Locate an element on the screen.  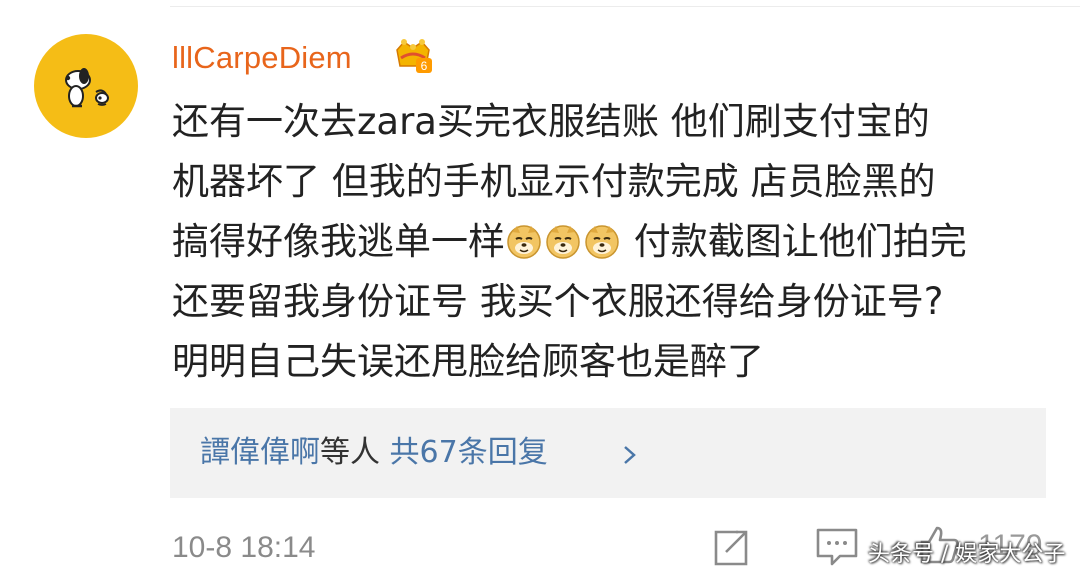
username: lllCarpeDiem is located at coordinates (262, 58).